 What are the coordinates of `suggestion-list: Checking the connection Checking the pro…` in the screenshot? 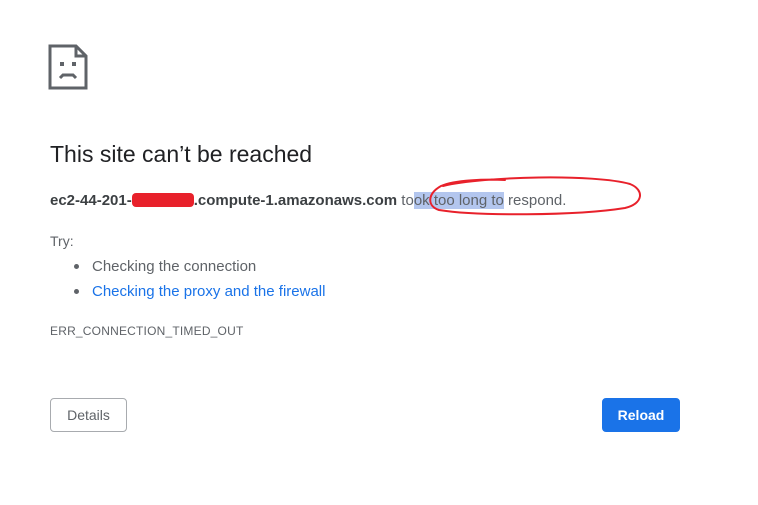 It's located at (199, 281).